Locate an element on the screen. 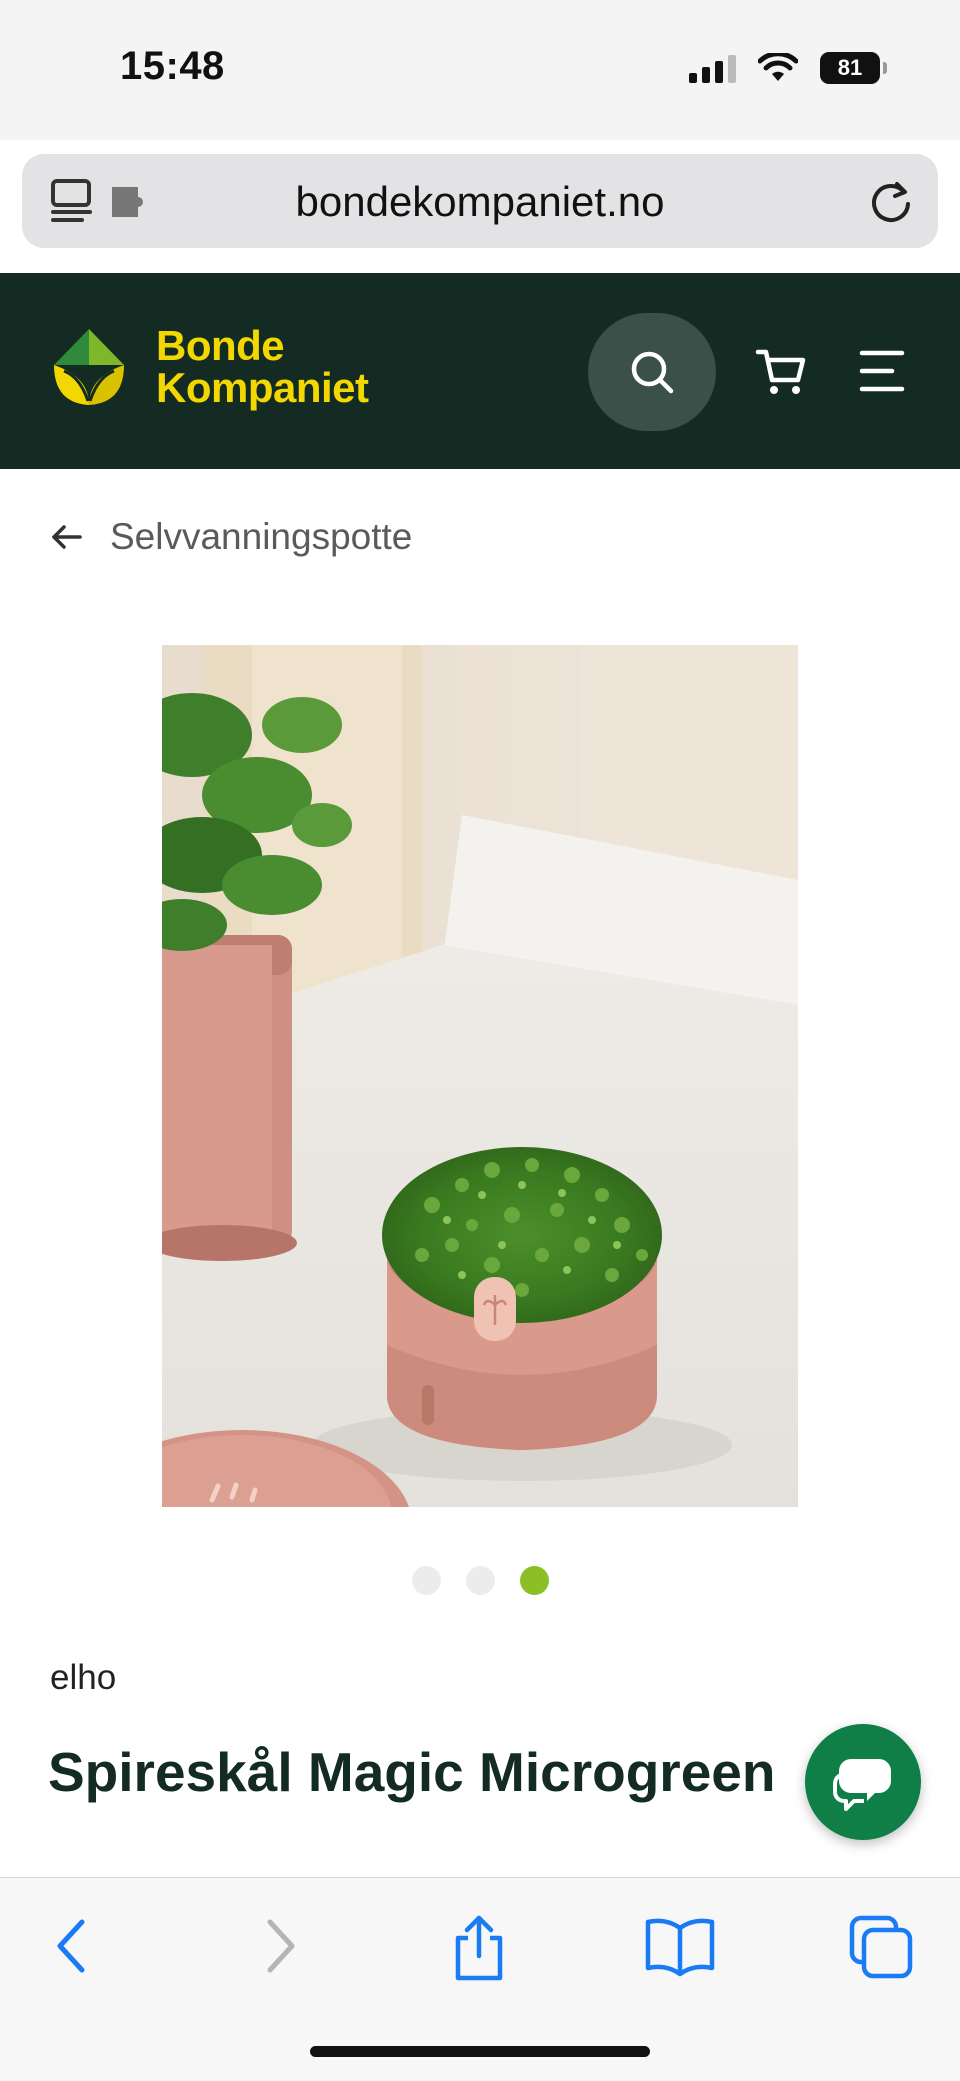 Image resolution: width=960 pixels, height=2081 pixels. carousel-dots is located at coordinates (480, 1580).